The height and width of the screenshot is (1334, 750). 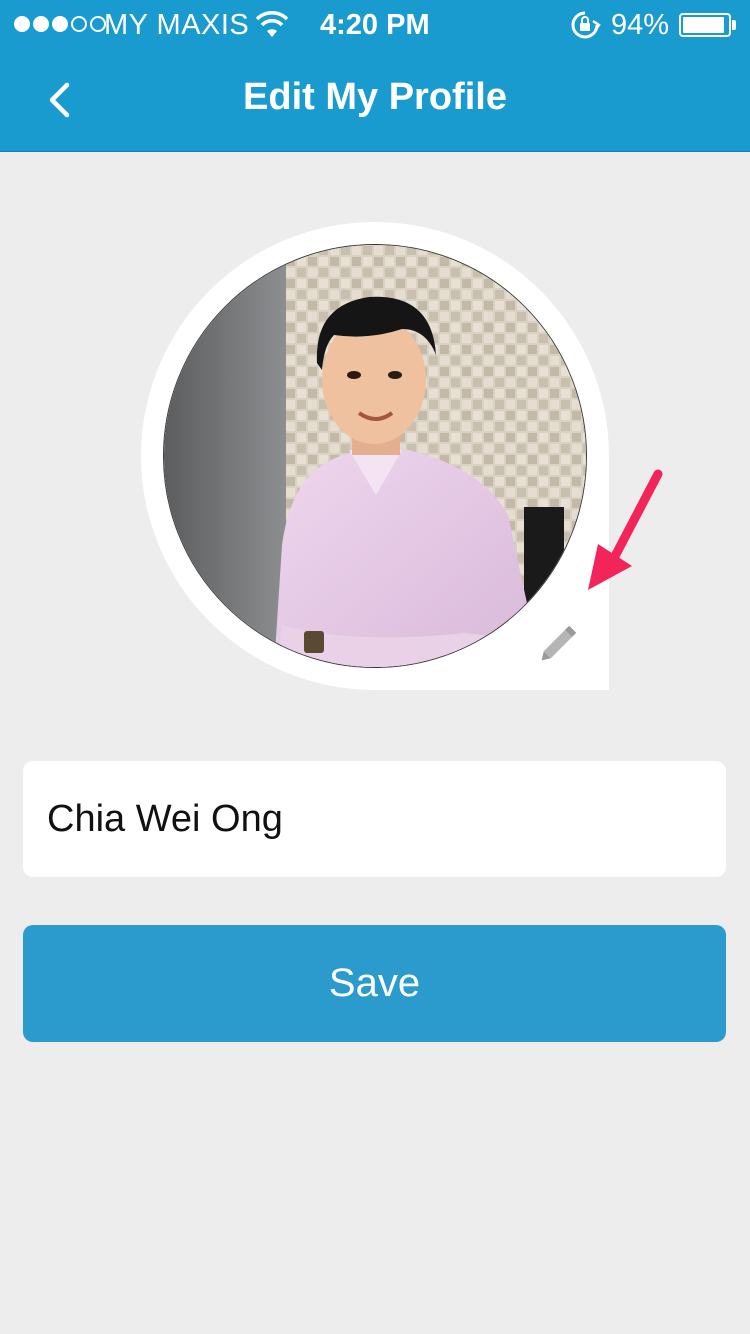 I want to click on battery-icon, so click(x=705, y=25).